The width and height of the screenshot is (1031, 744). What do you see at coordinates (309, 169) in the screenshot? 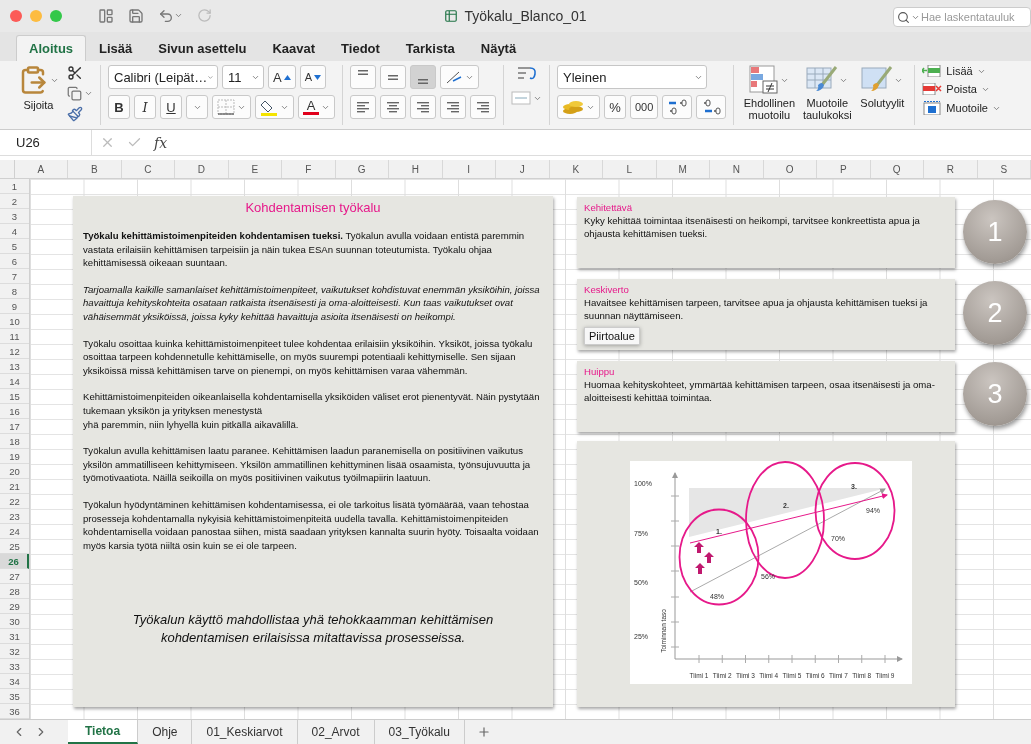
I see `column-header: F` at bounding box center [309, 169].